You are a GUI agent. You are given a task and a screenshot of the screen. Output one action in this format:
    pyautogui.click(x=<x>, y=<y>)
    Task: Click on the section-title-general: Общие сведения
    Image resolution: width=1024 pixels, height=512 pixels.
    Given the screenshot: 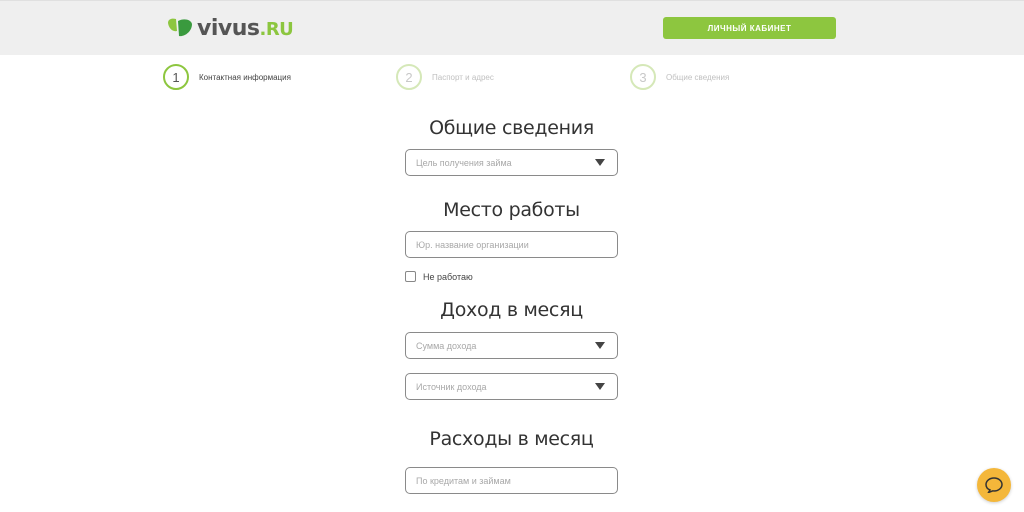 What is the action you would take?
    pyautogui.click(x=511, y=128)
    